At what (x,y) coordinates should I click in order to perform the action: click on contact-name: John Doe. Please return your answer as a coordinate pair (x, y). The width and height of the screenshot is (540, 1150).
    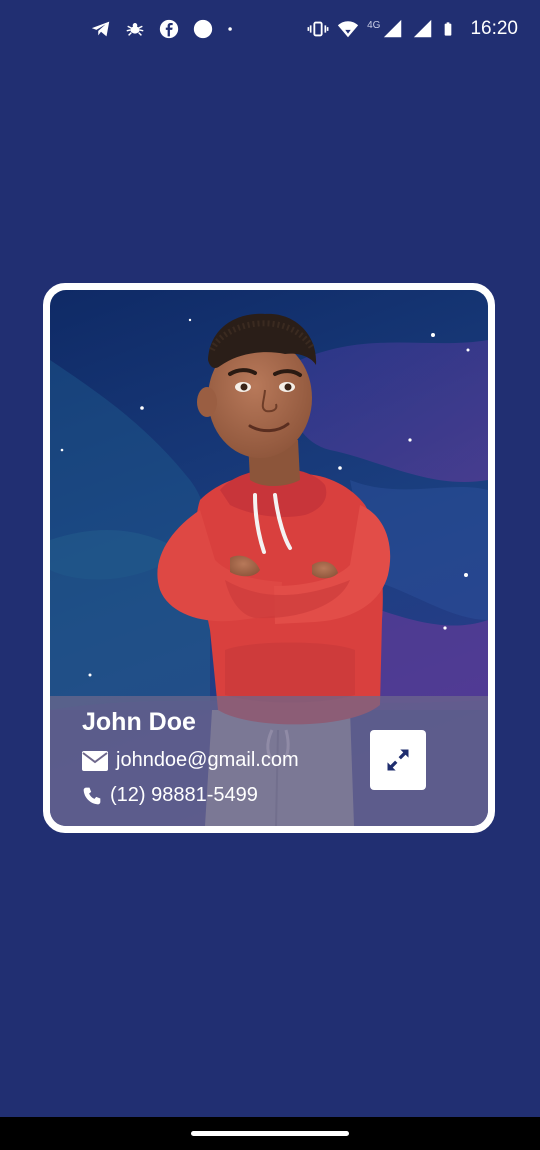
    Looking at the image, I should click on (139, 722).